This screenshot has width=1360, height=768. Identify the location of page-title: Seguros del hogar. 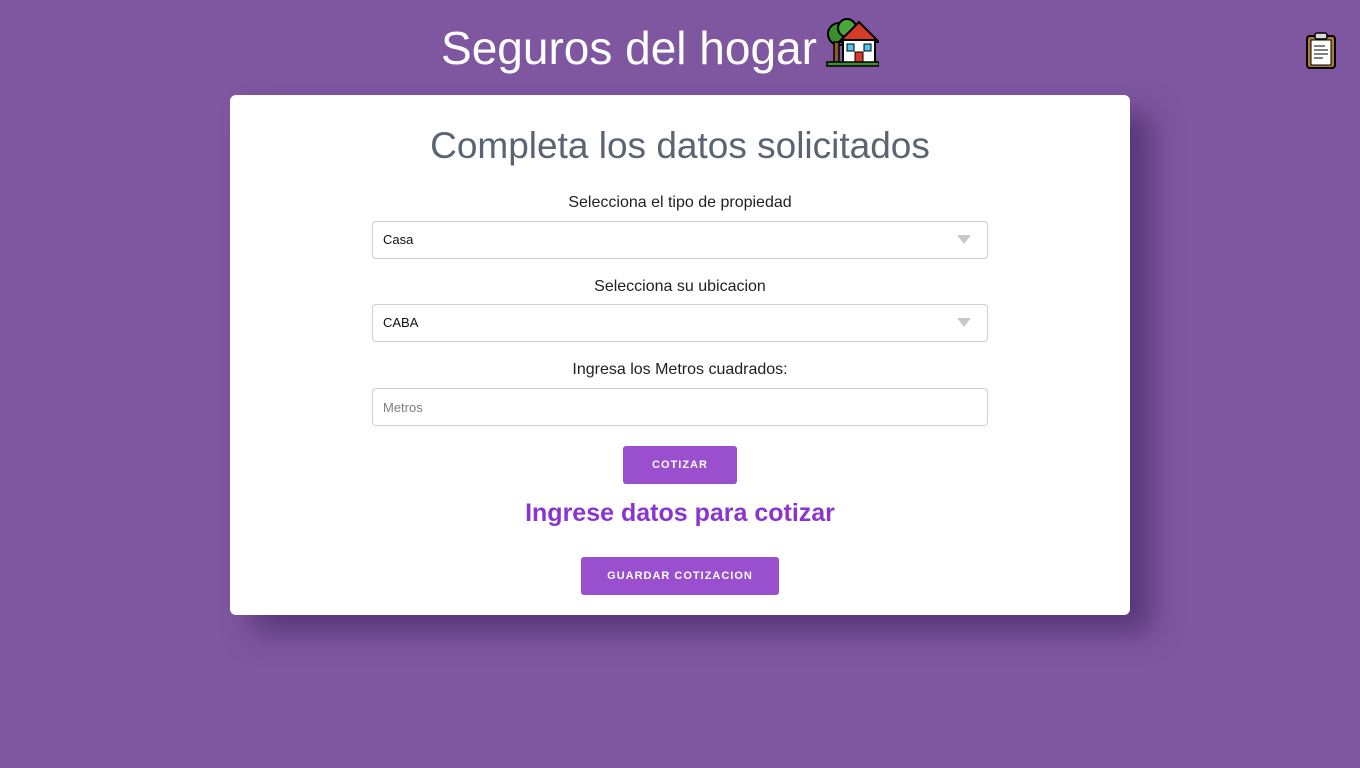
(660, 51).